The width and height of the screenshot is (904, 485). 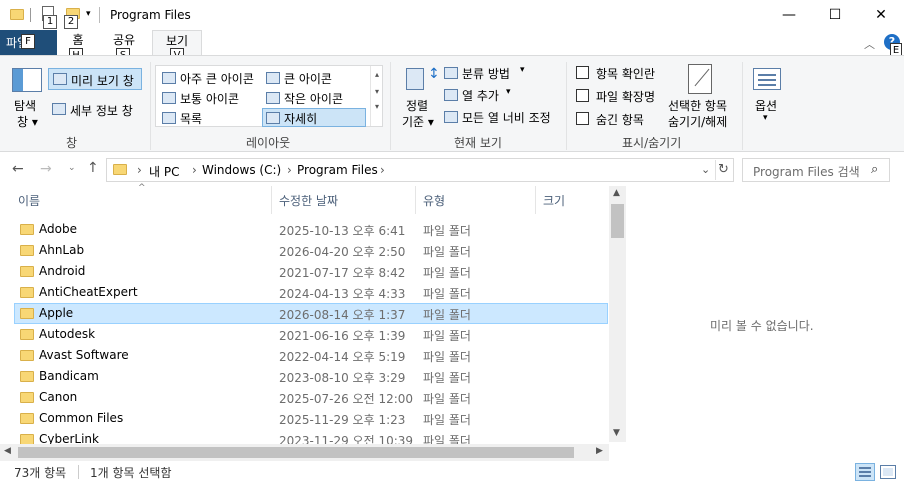 What do you see at coordinates (29, 200) in the screenshot?
I see `column-name: 이름` at bounding box center [29, 200].